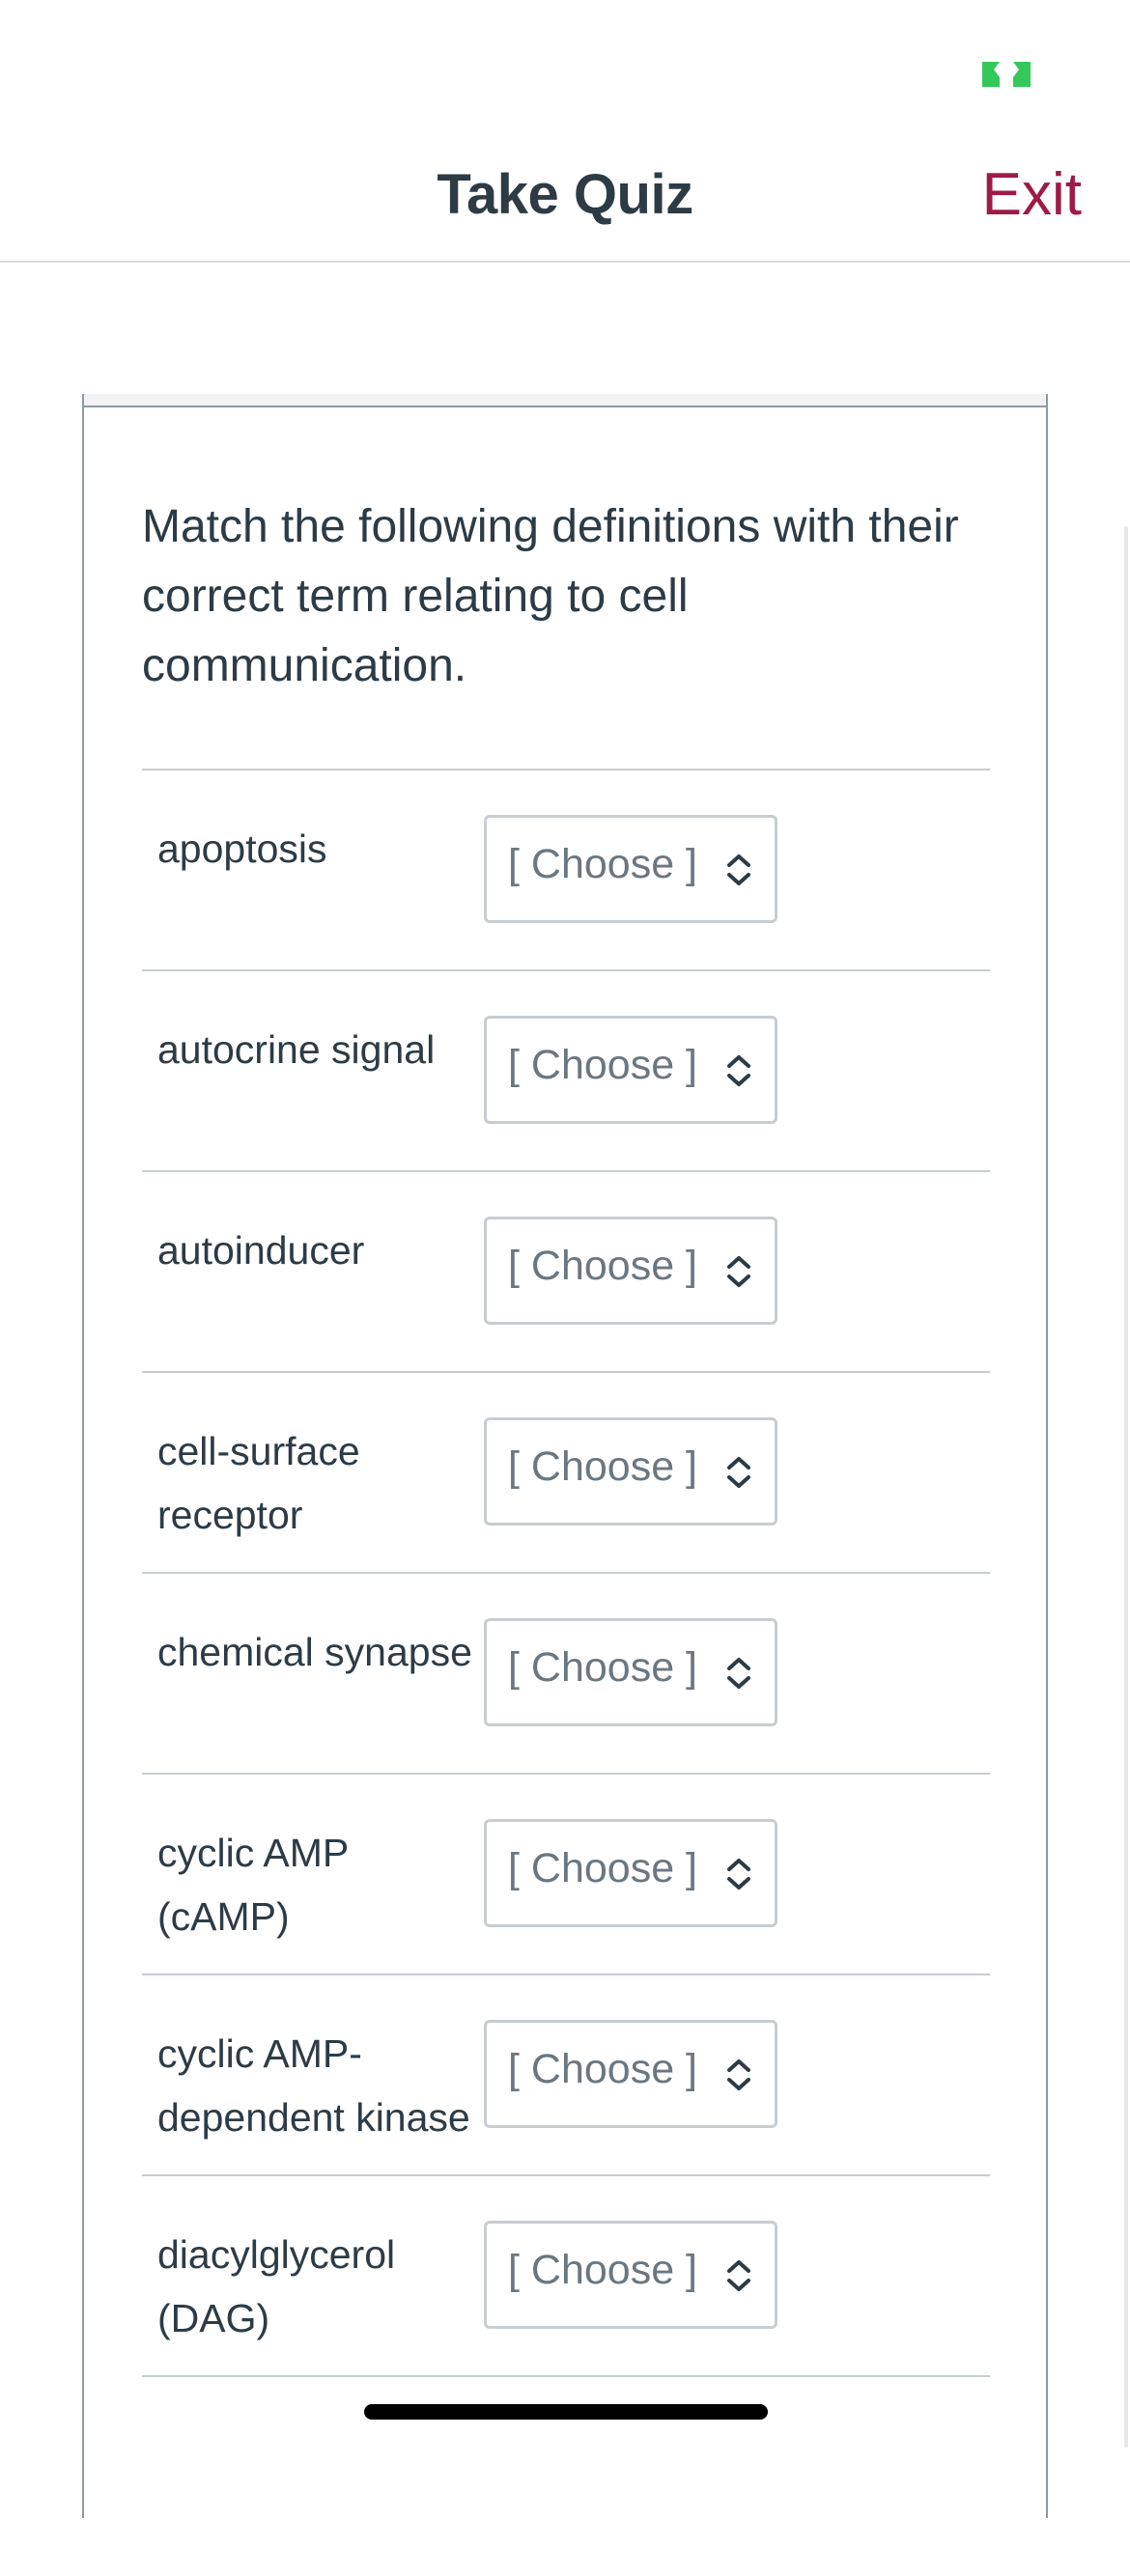 The image size is (1130, 2576). I want to click on match-row: cyclic AMP (cAMP) [ Choose ], so click(566, 1874).